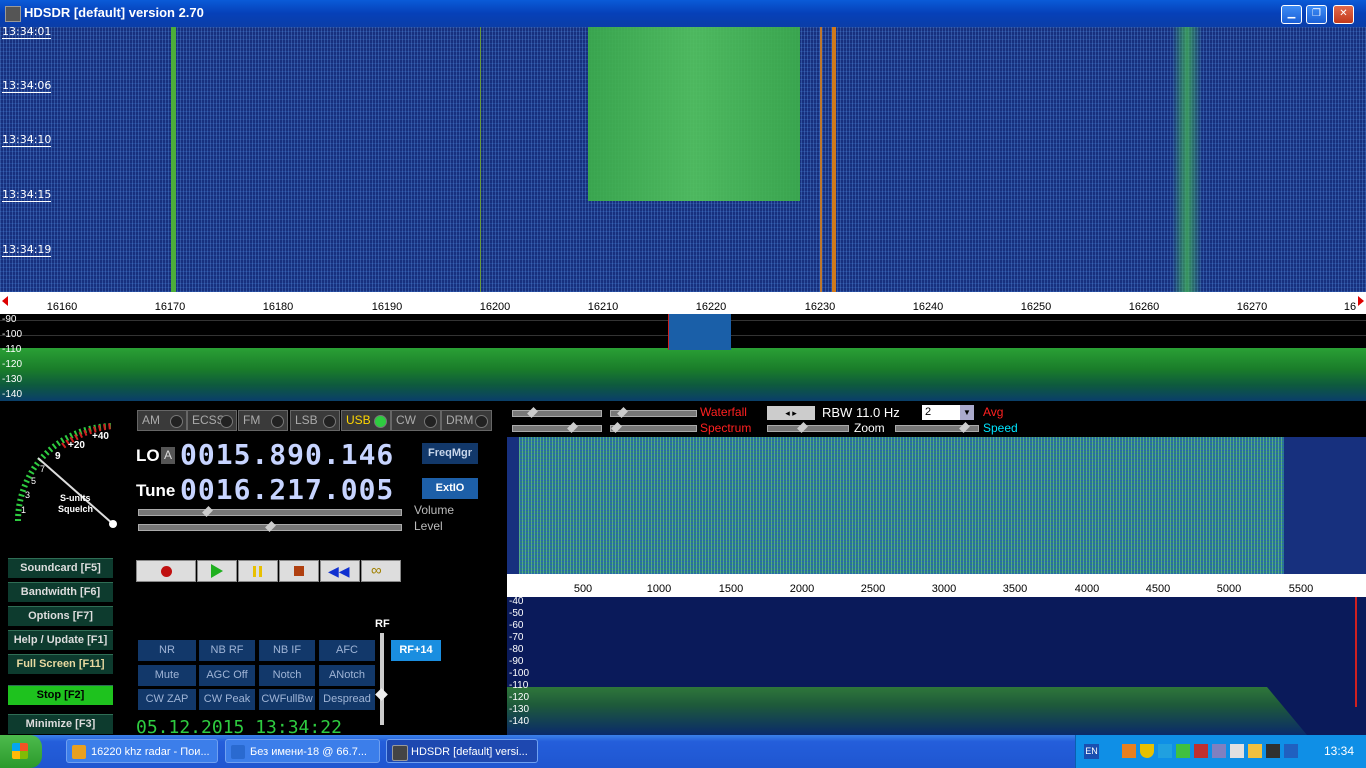 The image size is (1366, 768). Describe the element at coordinates (937, 427) in the screenshot. I see `speed-slider` at that location.